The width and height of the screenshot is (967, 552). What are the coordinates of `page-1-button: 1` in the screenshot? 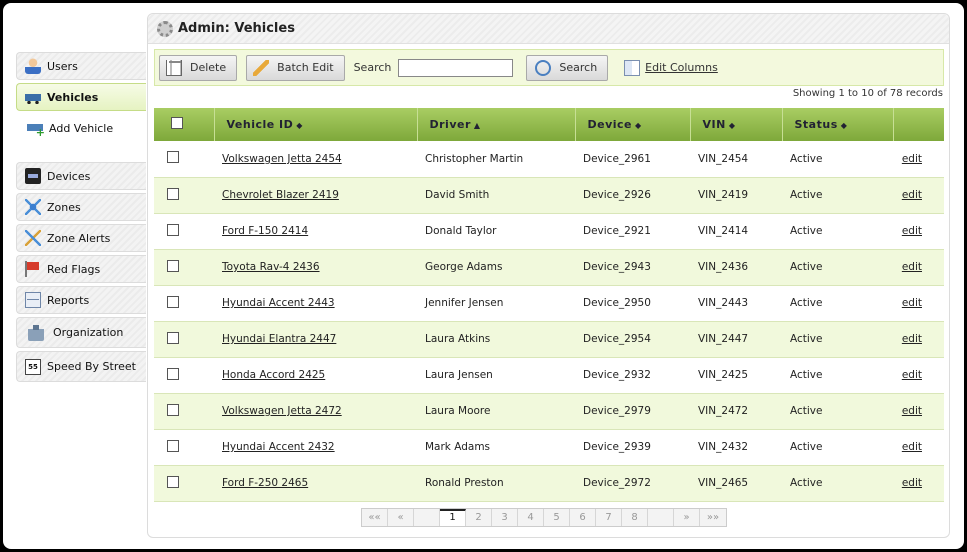 It's located at (453, 517).